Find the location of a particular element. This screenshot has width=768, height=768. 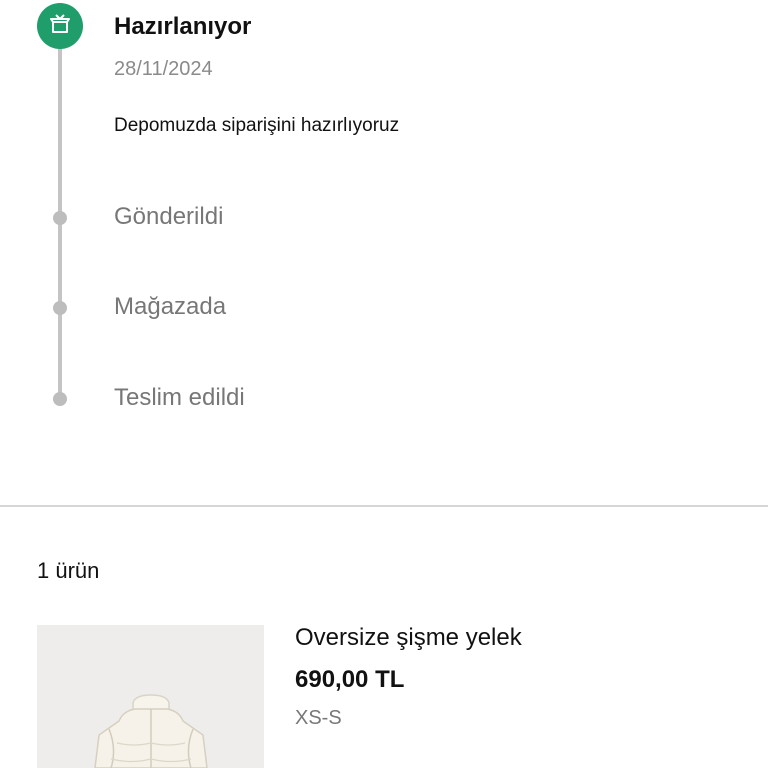

status-step-active-marker is located at coordinates (60, 26).